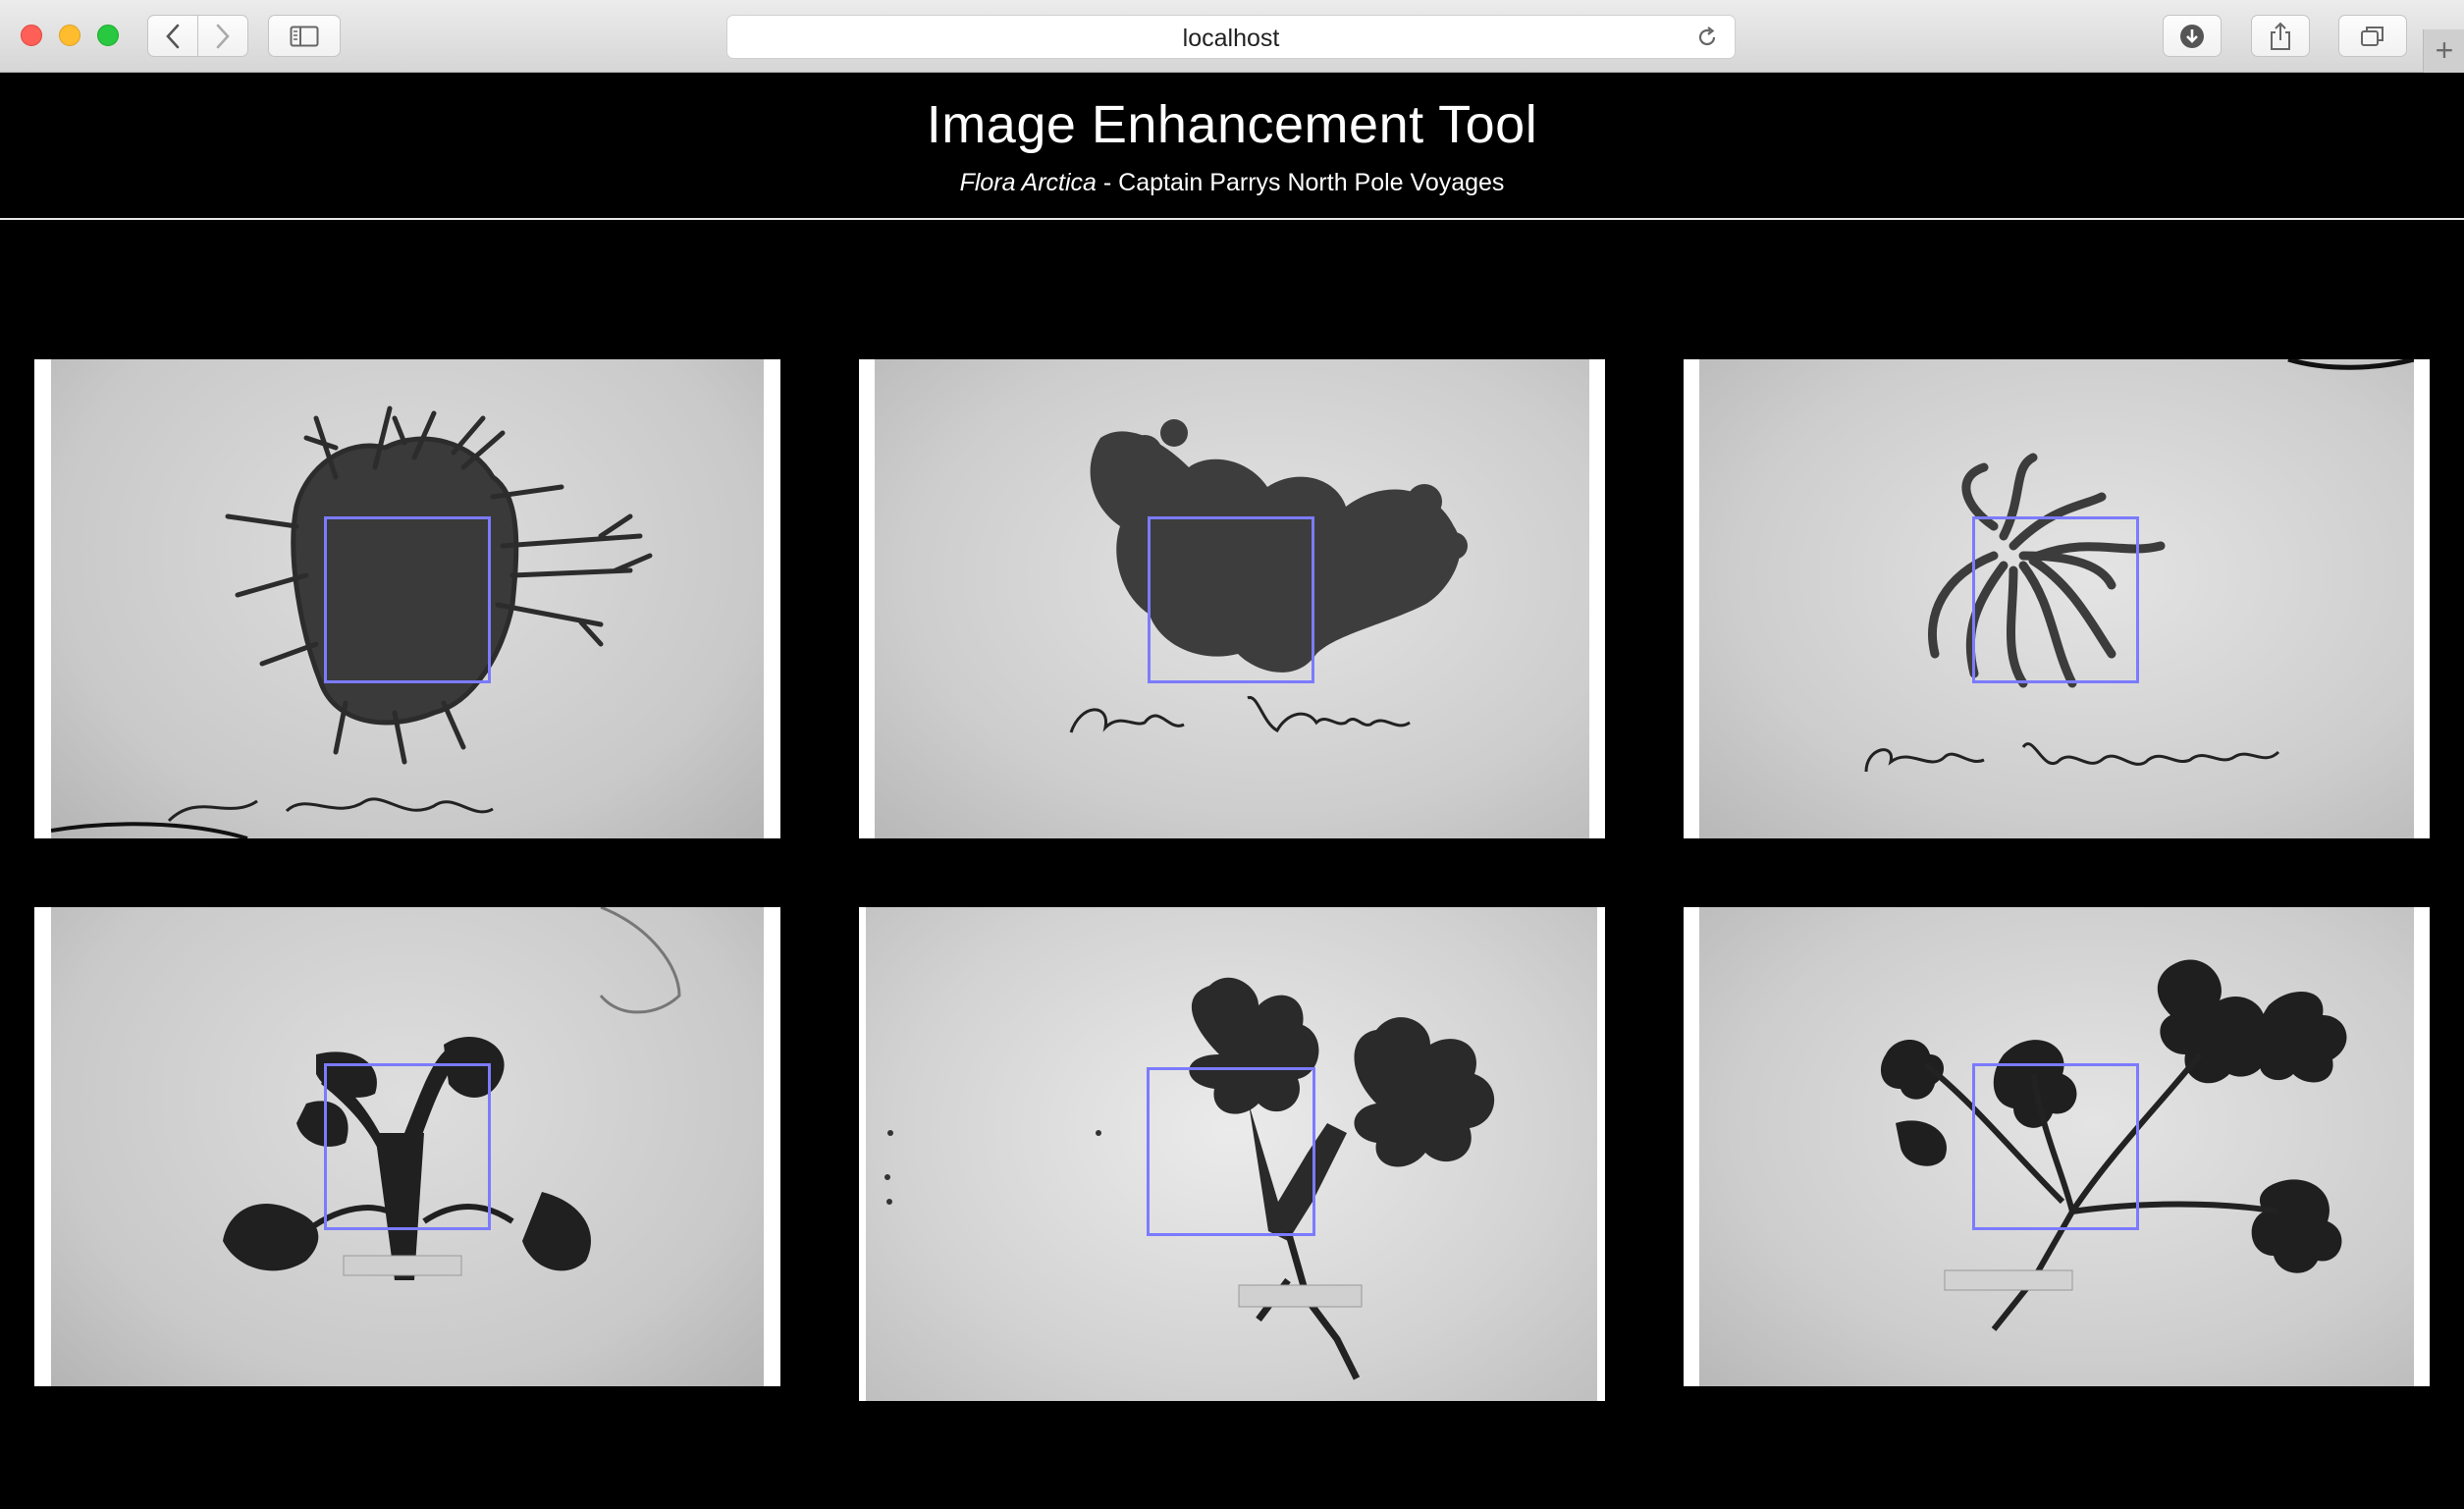  I want to click on share-icon, so click(2280, 36).